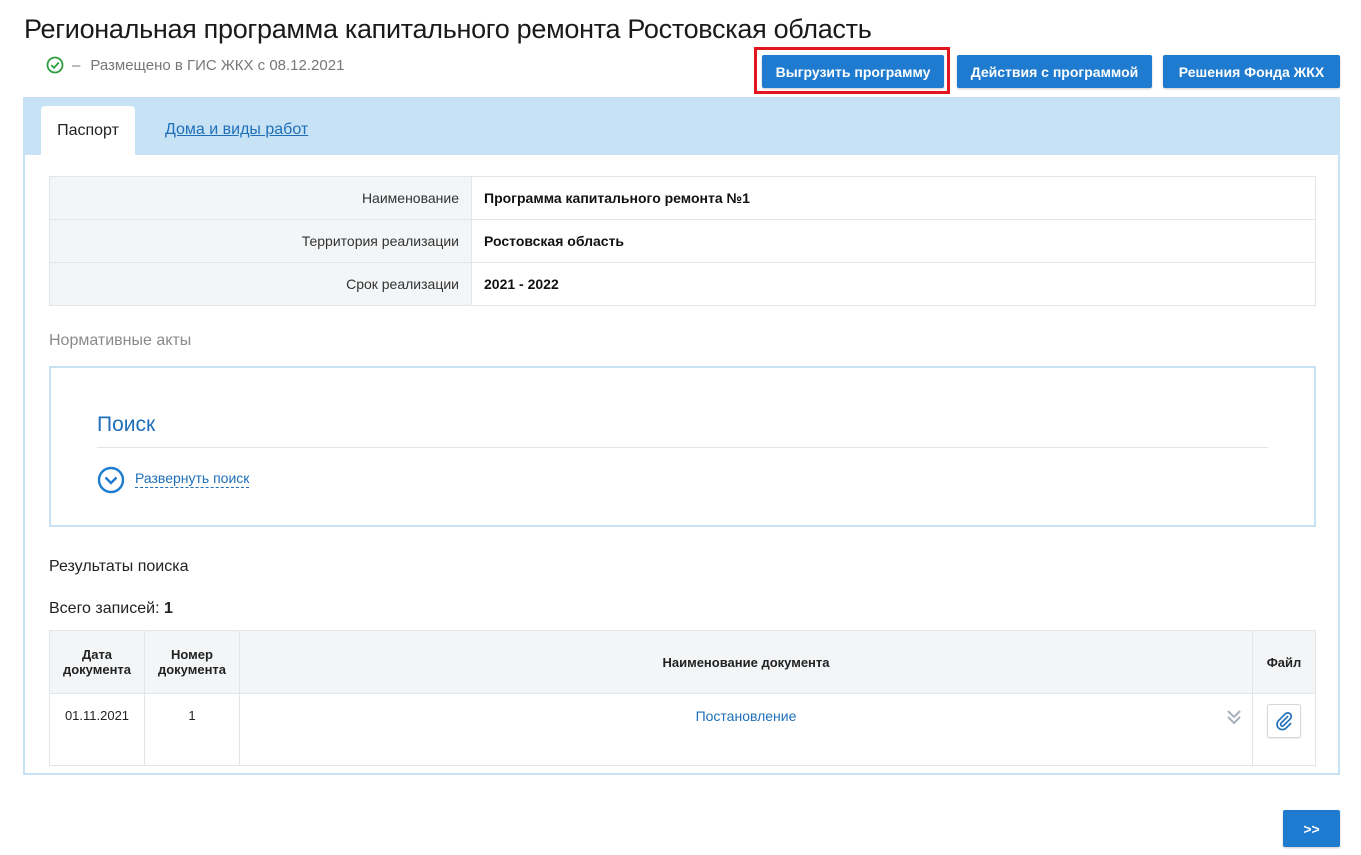  Describe the element at coordinates (1234, 717) in the screenshot. I see `double-chevron-down-icon` at that location.